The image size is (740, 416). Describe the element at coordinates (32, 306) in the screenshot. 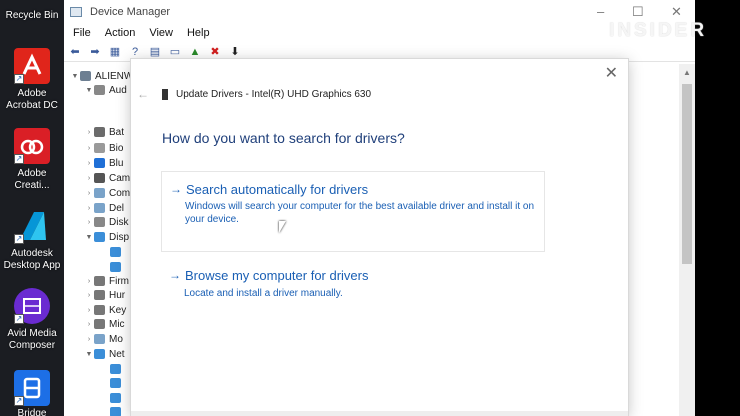

I see `avid-icon: ↗` at that location.